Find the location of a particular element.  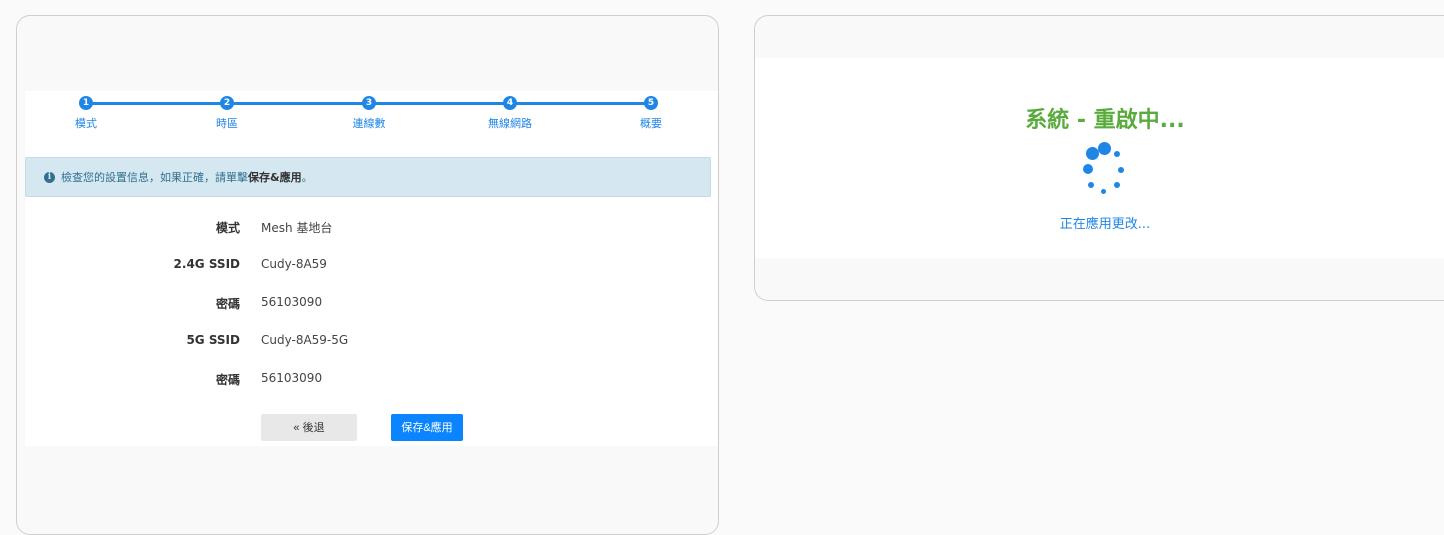

step-label: 時區 is located at coordinates (227, 123).